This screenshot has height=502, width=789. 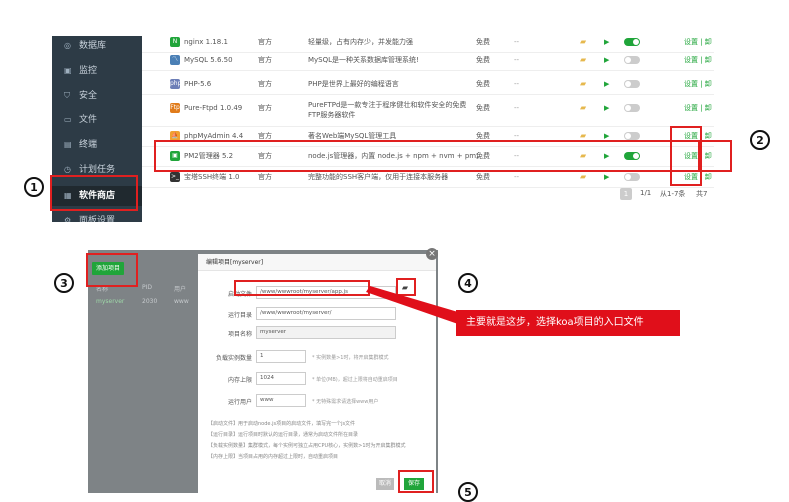 I want to click on sidebar-item-label: 文件, so click(x=88, y=120).